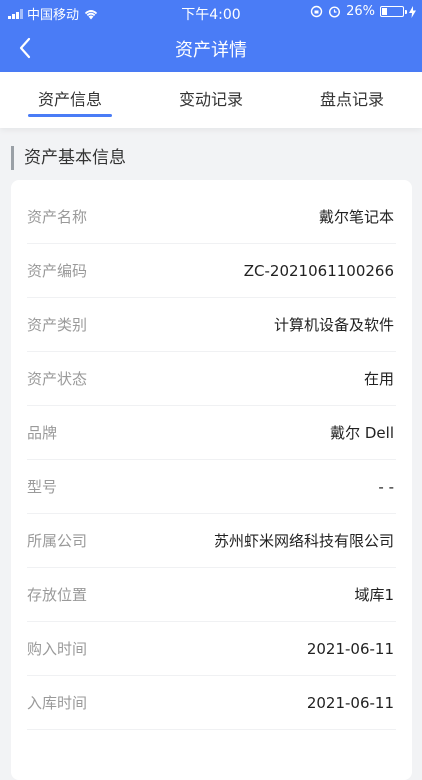 The width and height of the screenshot is (422, 780). Describe the element at coordinates (57, 217) in the screenshot. I see `field-label: 资产名称` at that location.